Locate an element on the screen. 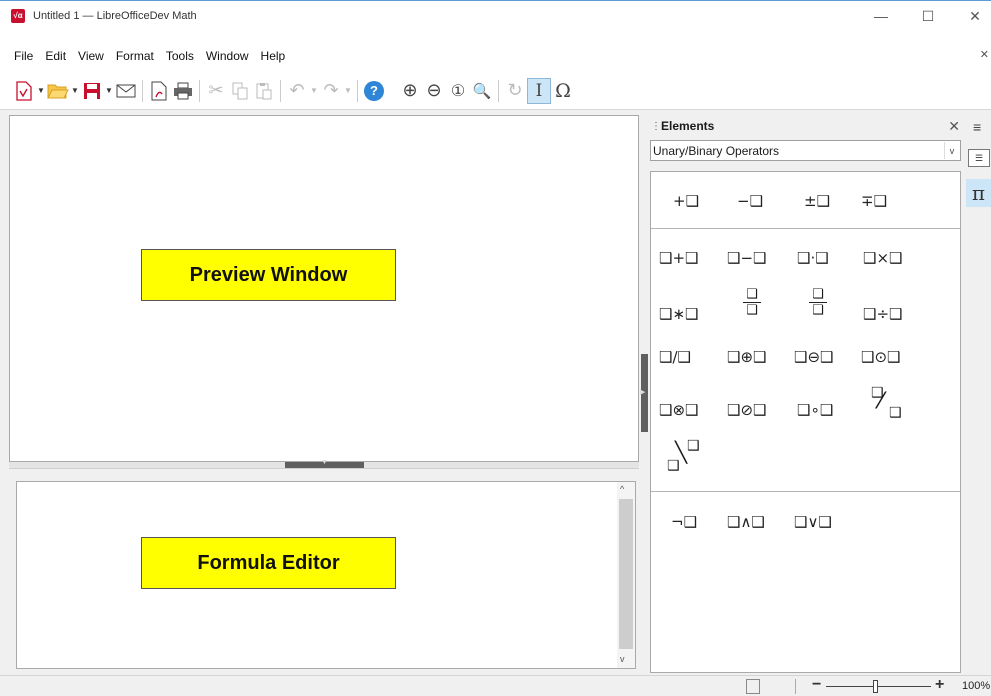  section-divider is located at coordinates (805, 491).